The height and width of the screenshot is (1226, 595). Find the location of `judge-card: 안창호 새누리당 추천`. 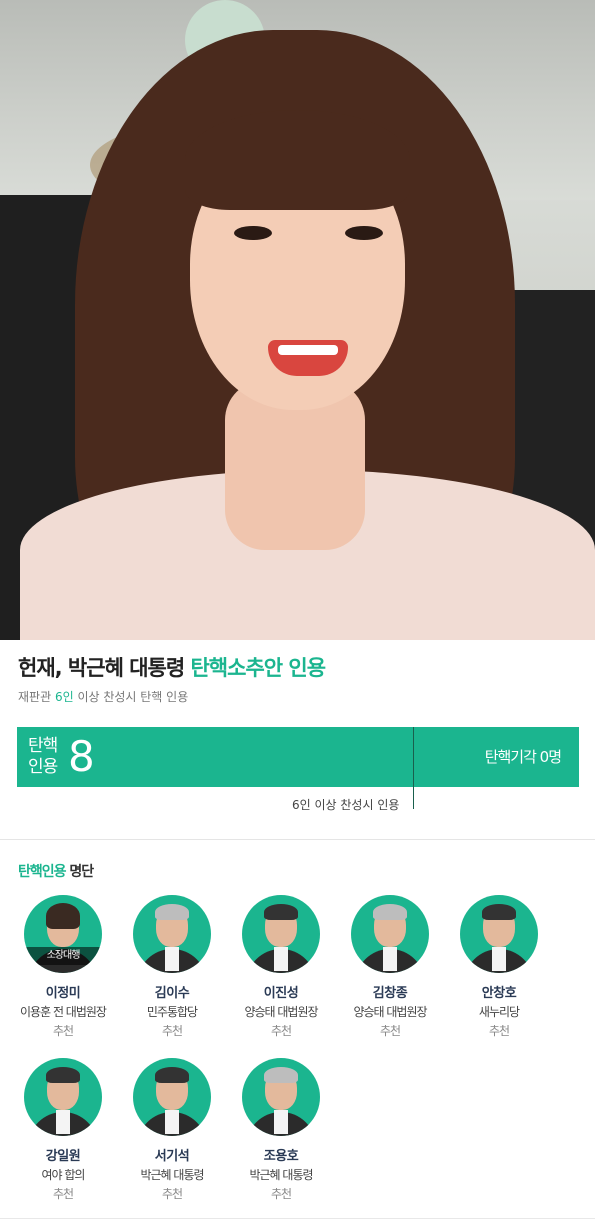

judge-card: 안창호 새누리당 추천 is located at coordinates (499, 967).